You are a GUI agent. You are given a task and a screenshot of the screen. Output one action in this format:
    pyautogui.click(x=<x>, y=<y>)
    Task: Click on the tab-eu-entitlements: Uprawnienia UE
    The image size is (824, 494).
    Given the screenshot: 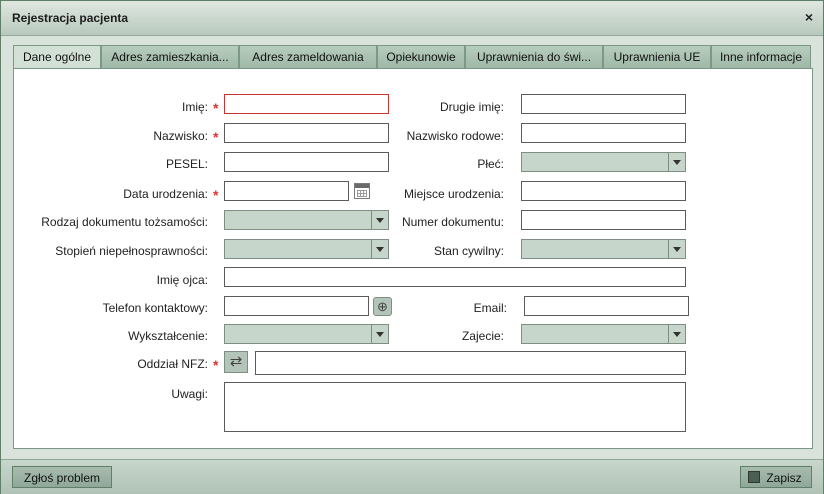 What is the action you would take?
    pyautogui.click(x=657, y=56)
    